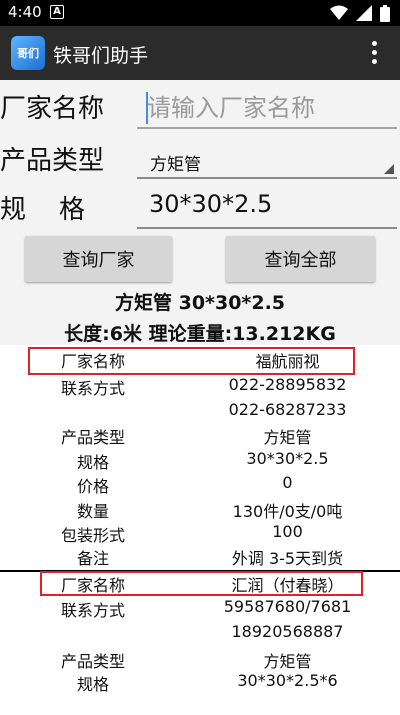  I want to click on row-value: 022-28895832, so click(287, 384).